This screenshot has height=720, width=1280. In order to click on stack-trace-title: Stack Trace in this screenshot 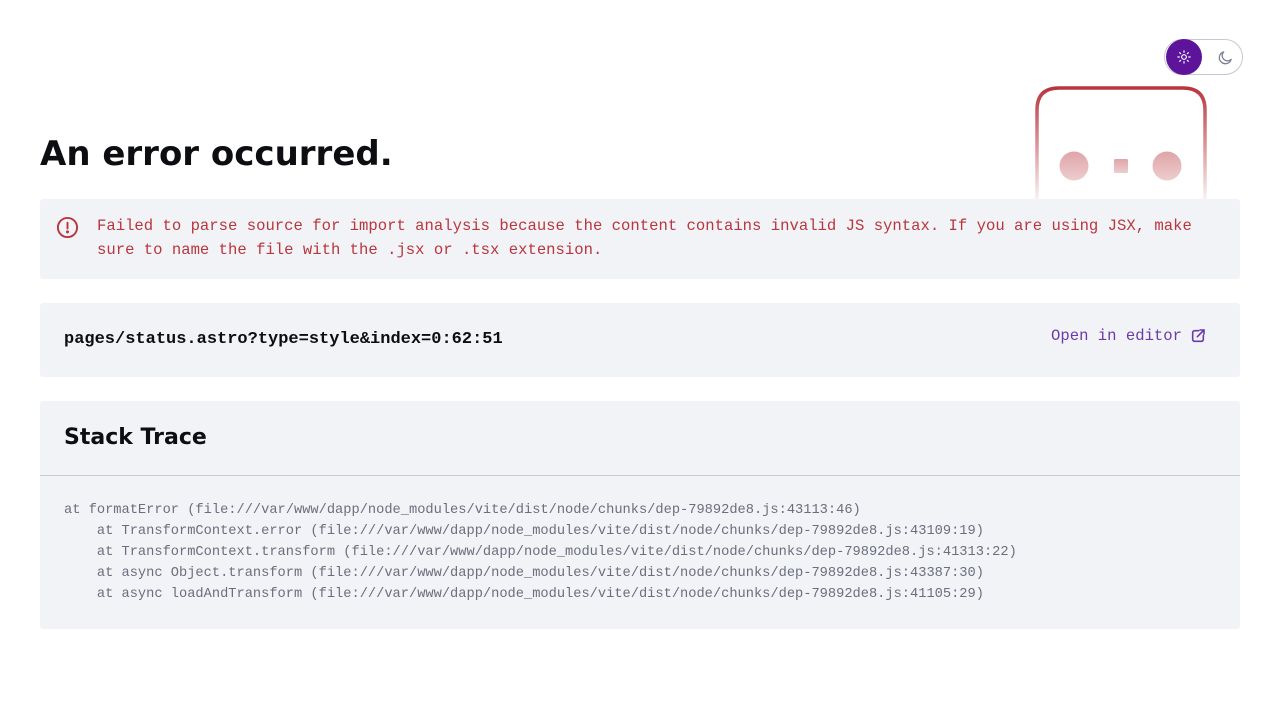, I will do `click(135, 437)`.